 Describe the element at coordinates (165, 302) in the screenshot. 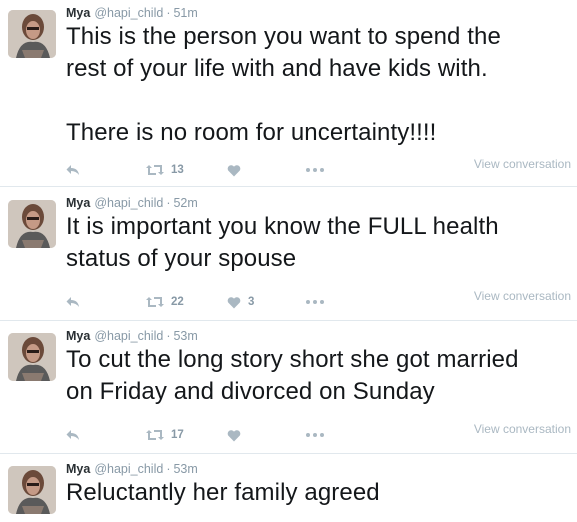

I see `retweet-button: 22` at that location.